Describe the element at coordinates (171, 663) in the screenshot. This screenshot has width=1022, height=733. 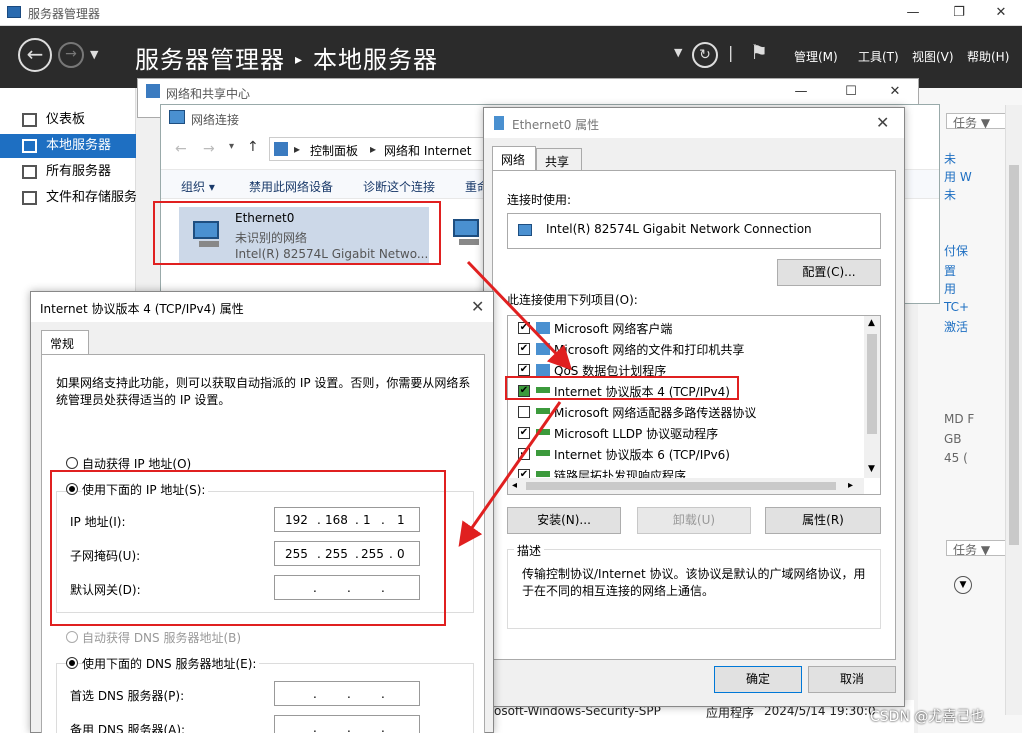
I see `manual-dns-label: 使用下面的 DNS 服务器地址(E):` at that location.